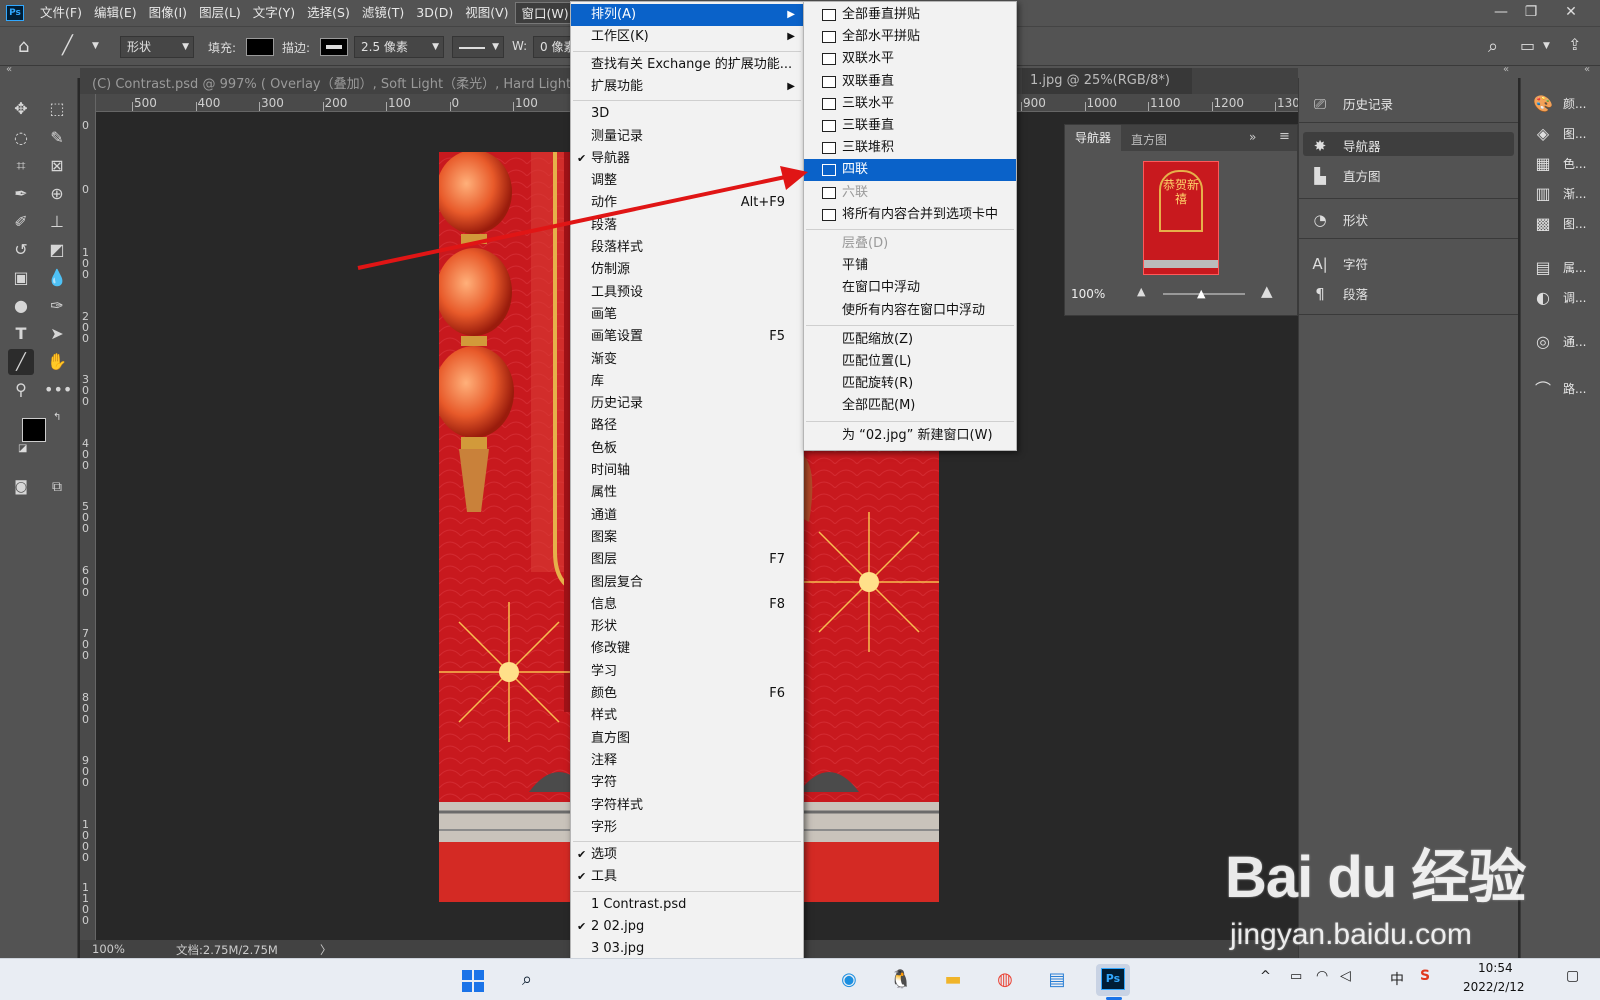 The width and height of the screenshot is (1600, 1000). Describe the element at coordinates (687, 949) in the screenshot. I see `window-menu-item: 3 03.jpg` at that location.